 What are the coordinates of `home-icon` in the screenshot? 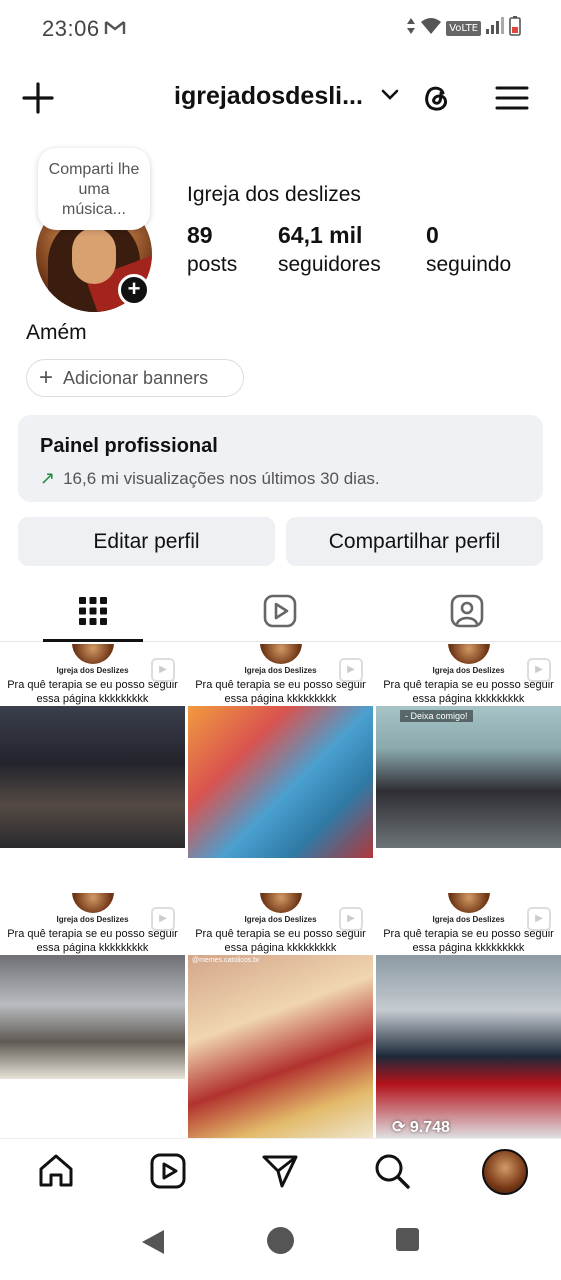 It's located at (56, 1170).